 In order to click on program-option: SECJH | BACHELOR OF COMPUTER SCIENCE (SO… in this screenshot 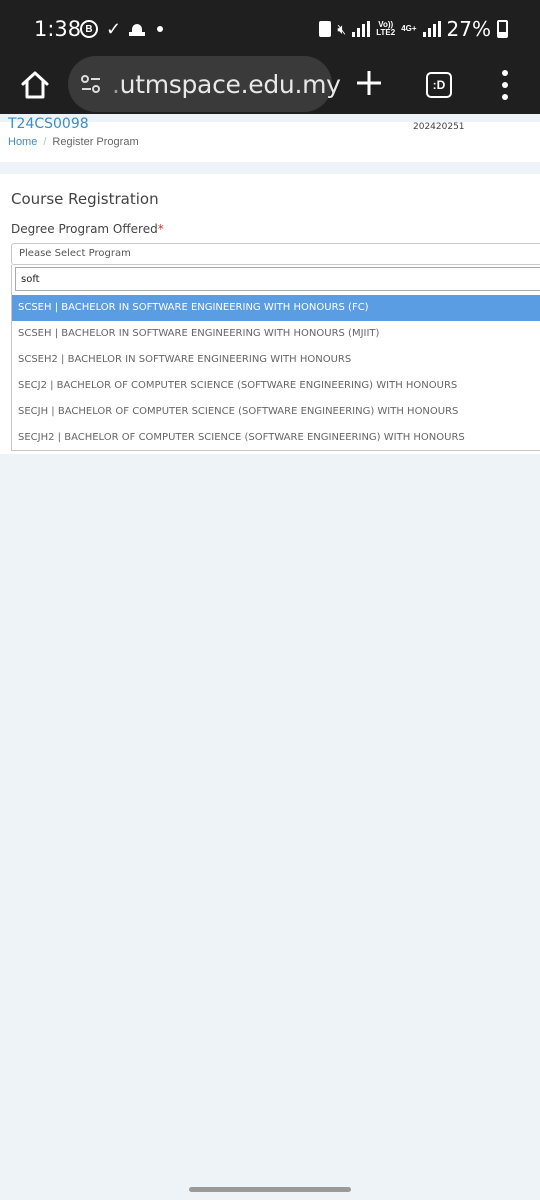, I will do `click(276, 412)`.